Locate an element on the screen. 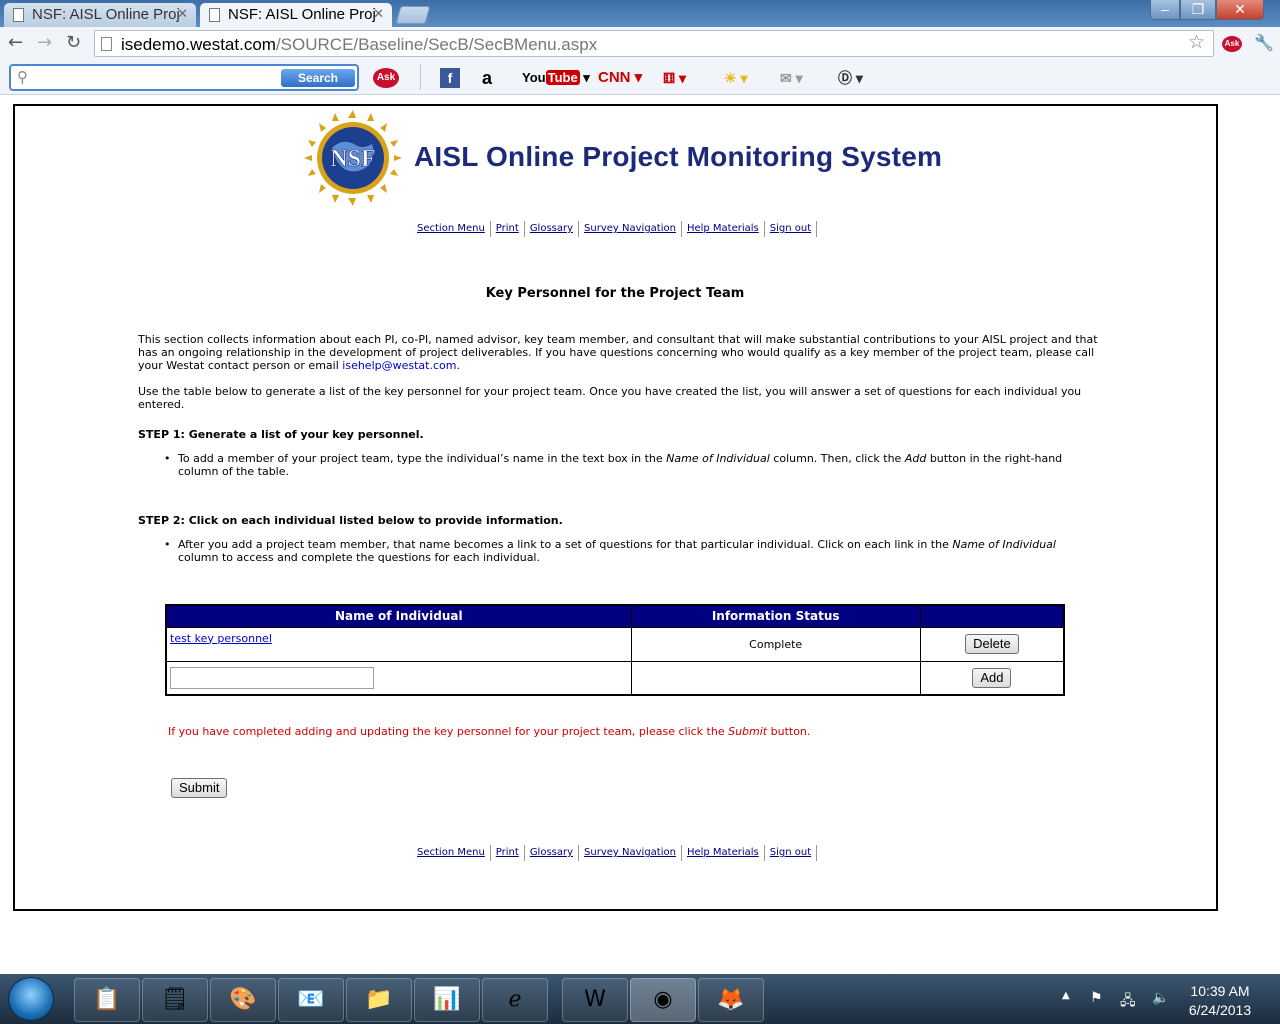  url-host: isedemo.westat.com is located at coordinates (198, 44).